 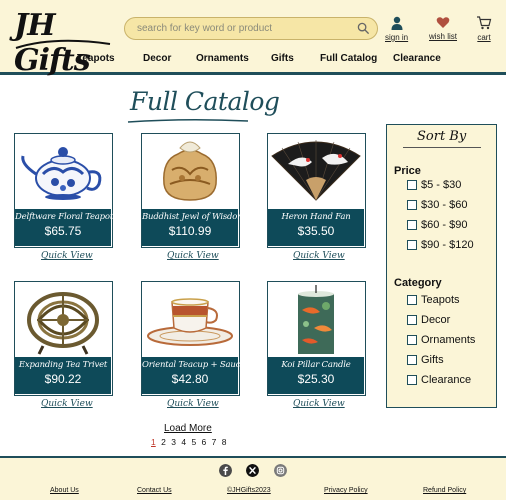 I want to click on product-info: Oriental Teacup + Saucer $42.80, so click(x=195, y=375).